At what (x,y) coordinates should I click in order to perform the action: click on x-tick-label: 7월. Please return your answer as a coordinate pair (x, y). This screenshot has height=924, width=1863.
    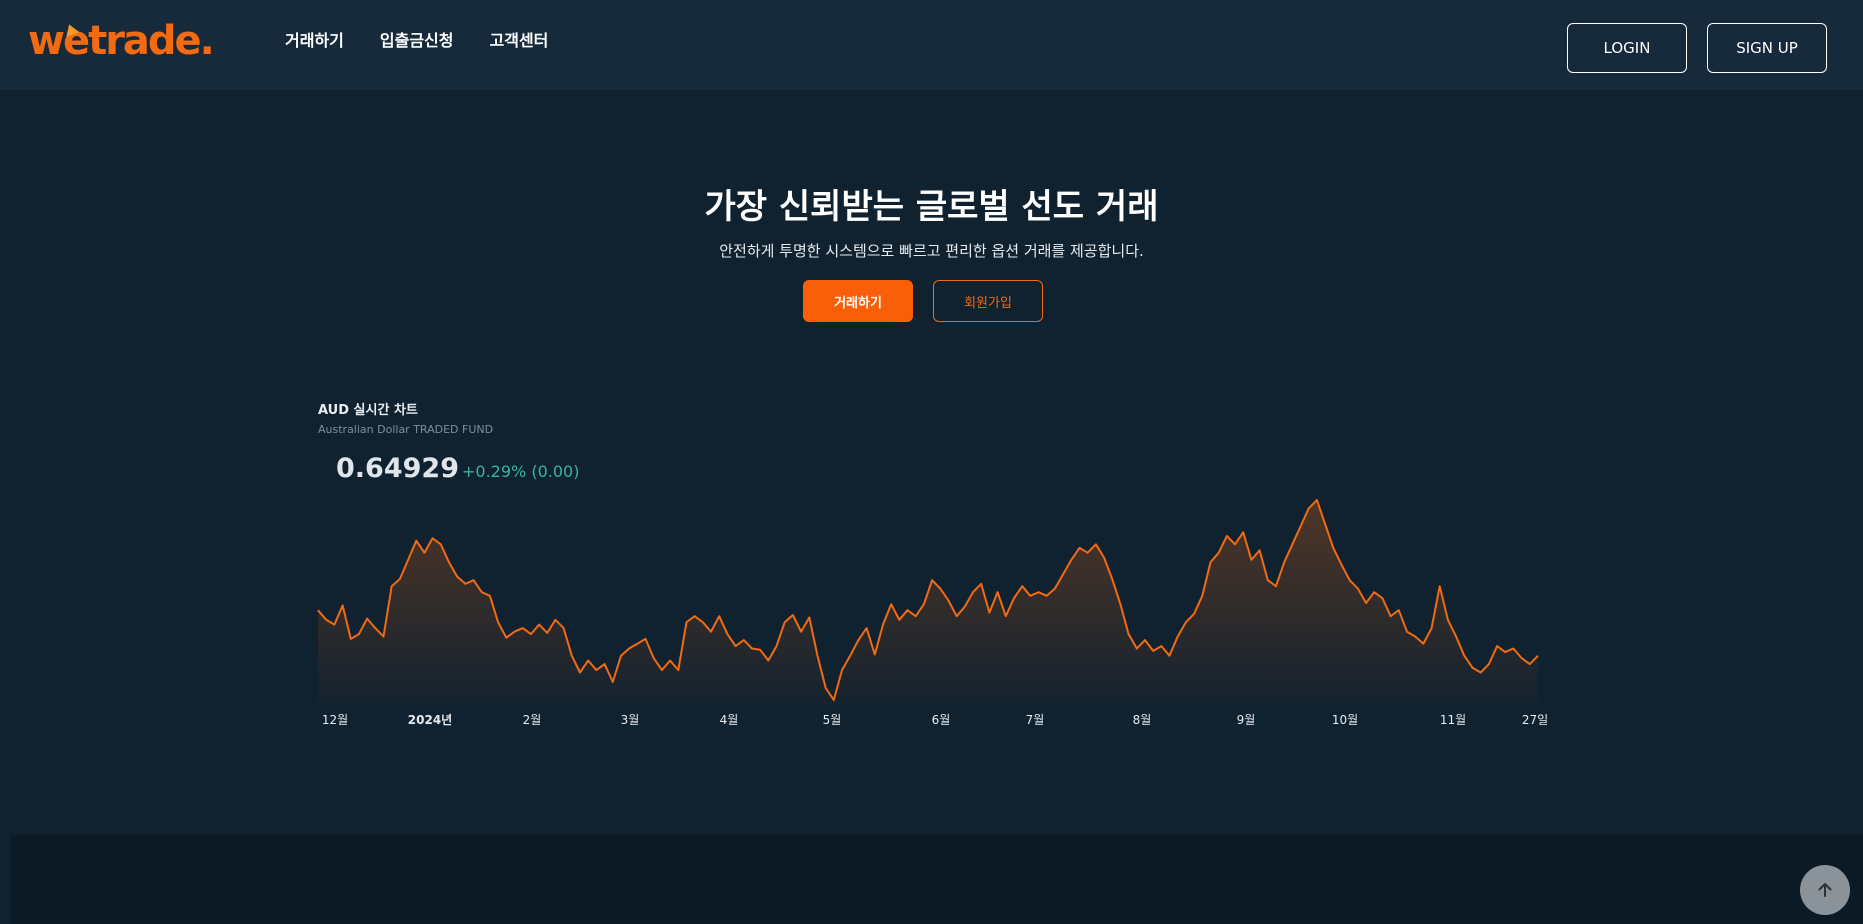
    Looking at the image, I should click on (1035, 720).